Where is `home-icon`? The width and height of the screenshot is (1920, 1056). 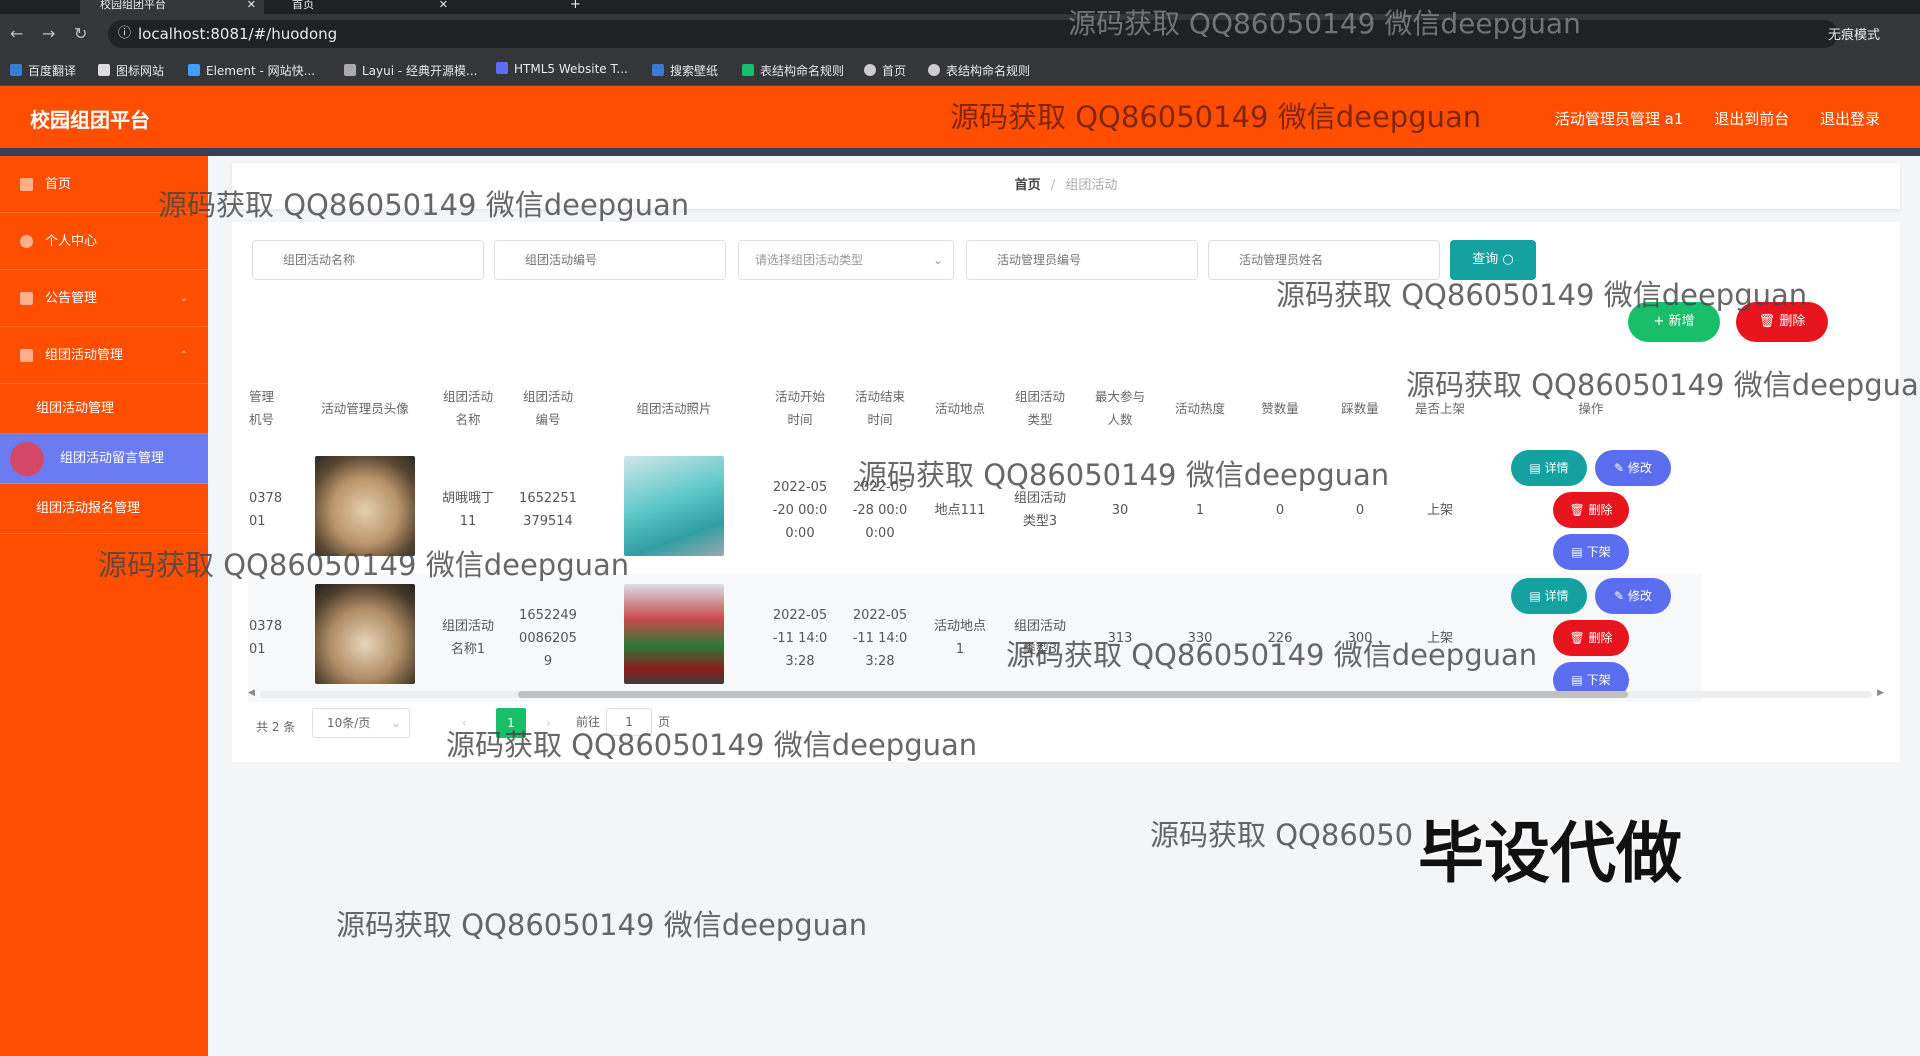
home-icon is located at coordinates (26, 184).